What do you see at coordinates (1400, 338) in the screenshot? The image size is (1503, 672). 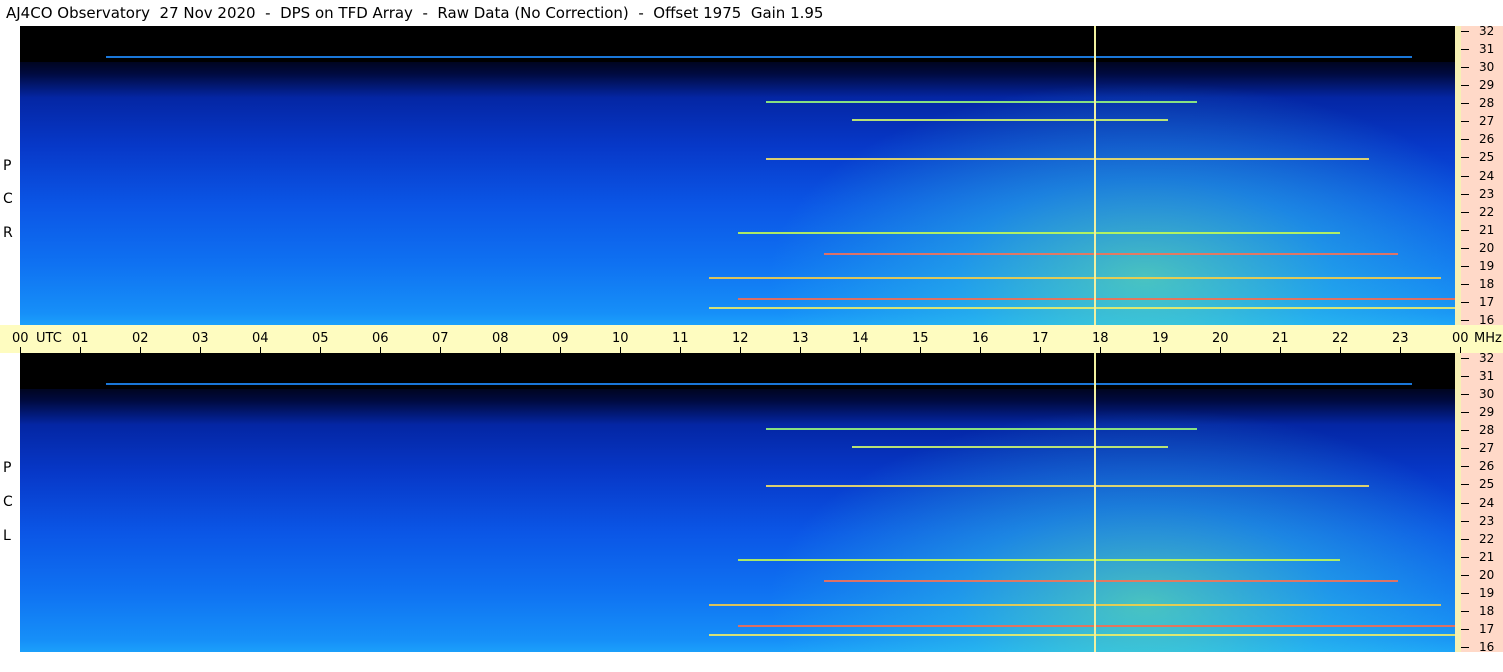 I see `hour-label: 23` at bounding box center [1400, 338].